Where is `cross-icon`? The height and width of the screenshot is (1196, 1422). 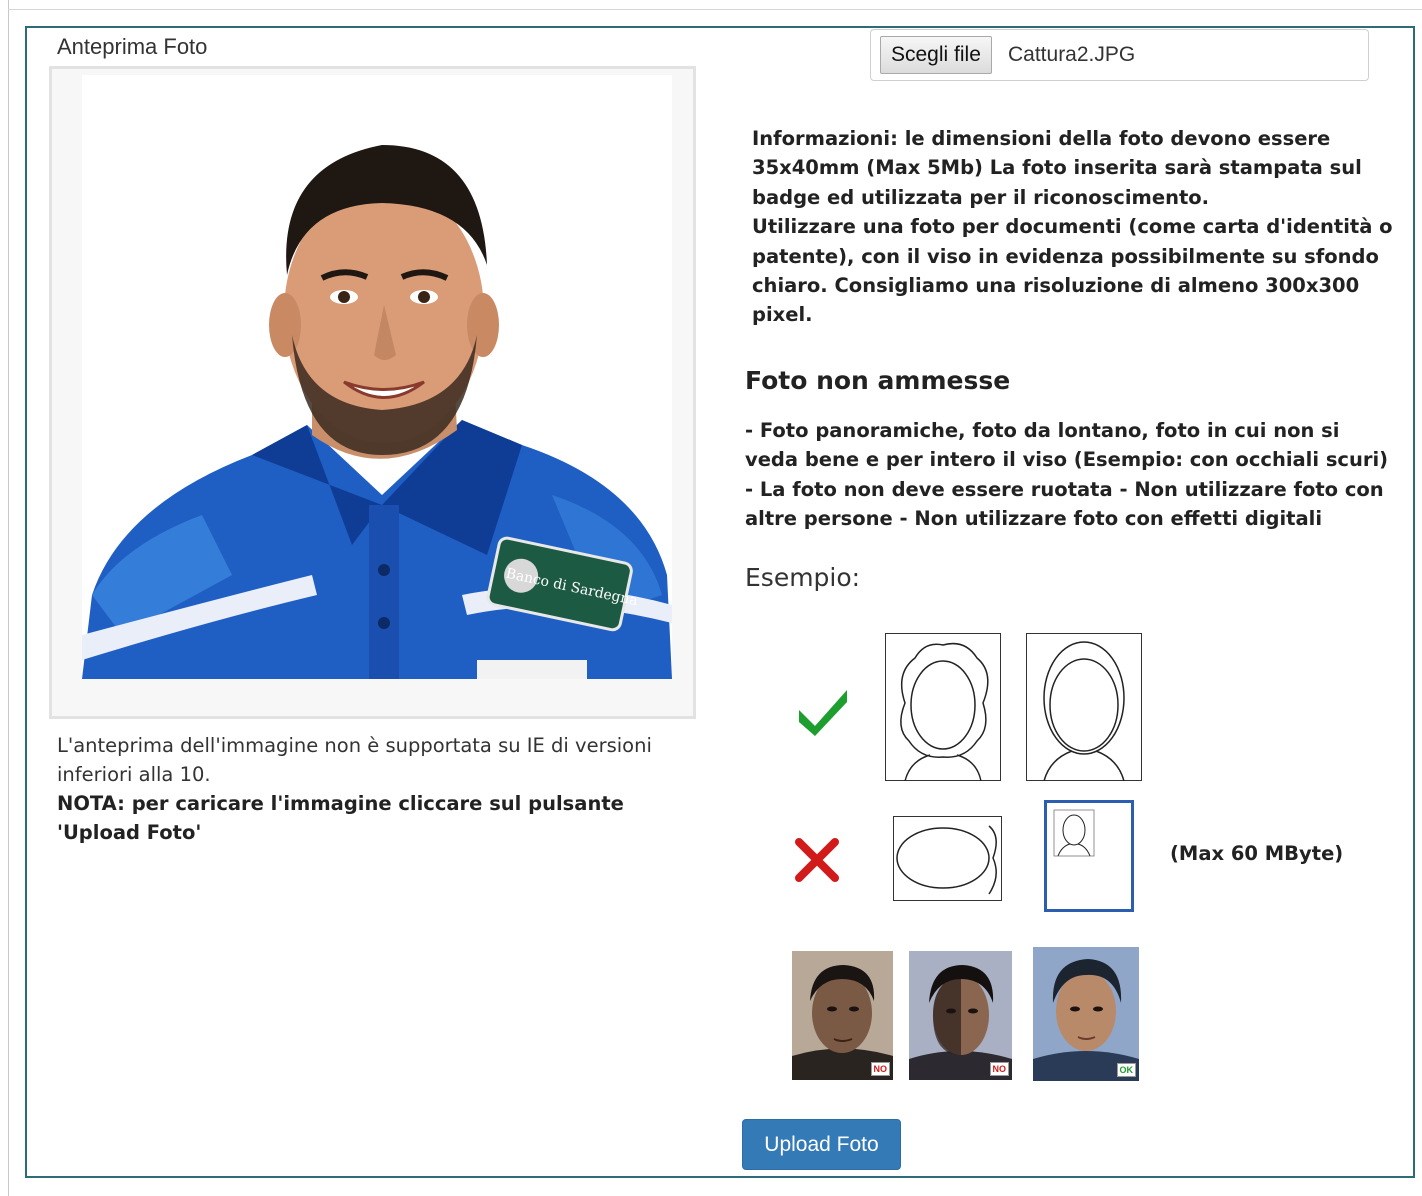 cross-icon is located at coordinates (817, 860).